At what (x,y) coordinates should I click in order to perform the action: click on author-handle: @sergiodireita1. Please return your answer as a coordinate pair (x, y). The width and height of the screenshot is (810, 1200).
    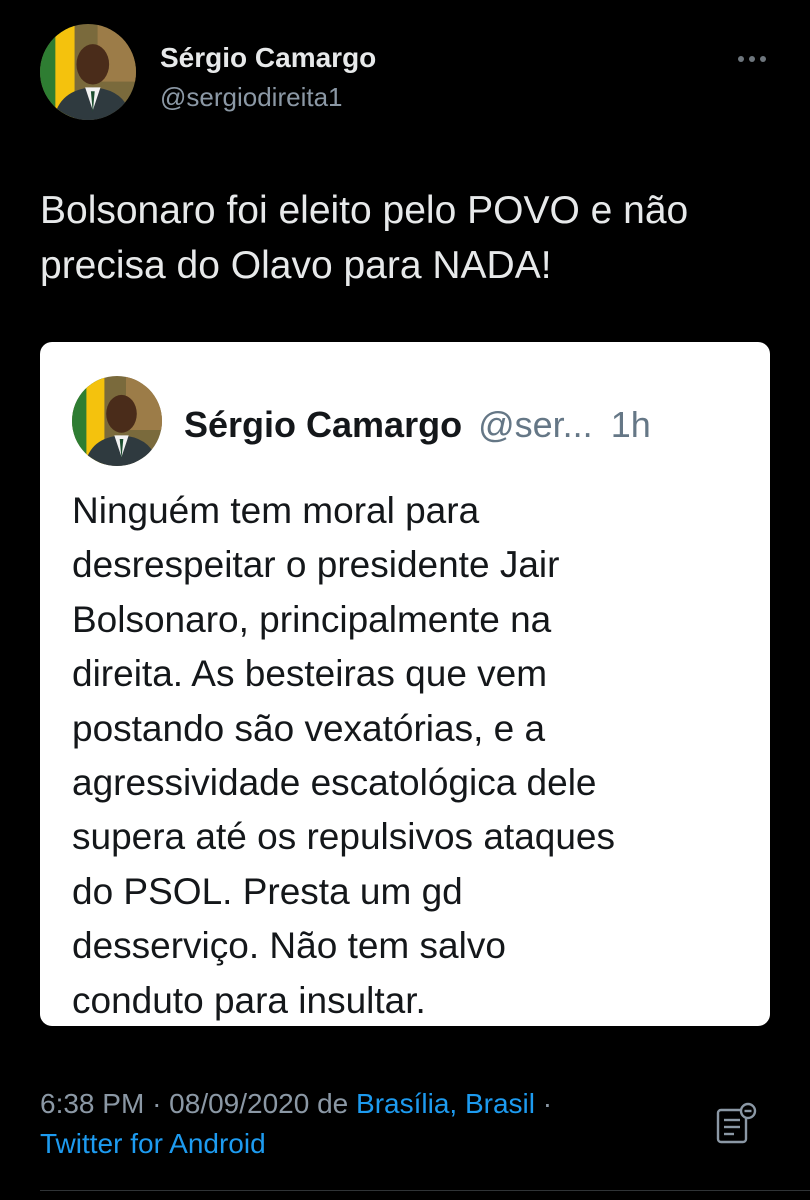
    Looking at the image, I should click on (251, 97).